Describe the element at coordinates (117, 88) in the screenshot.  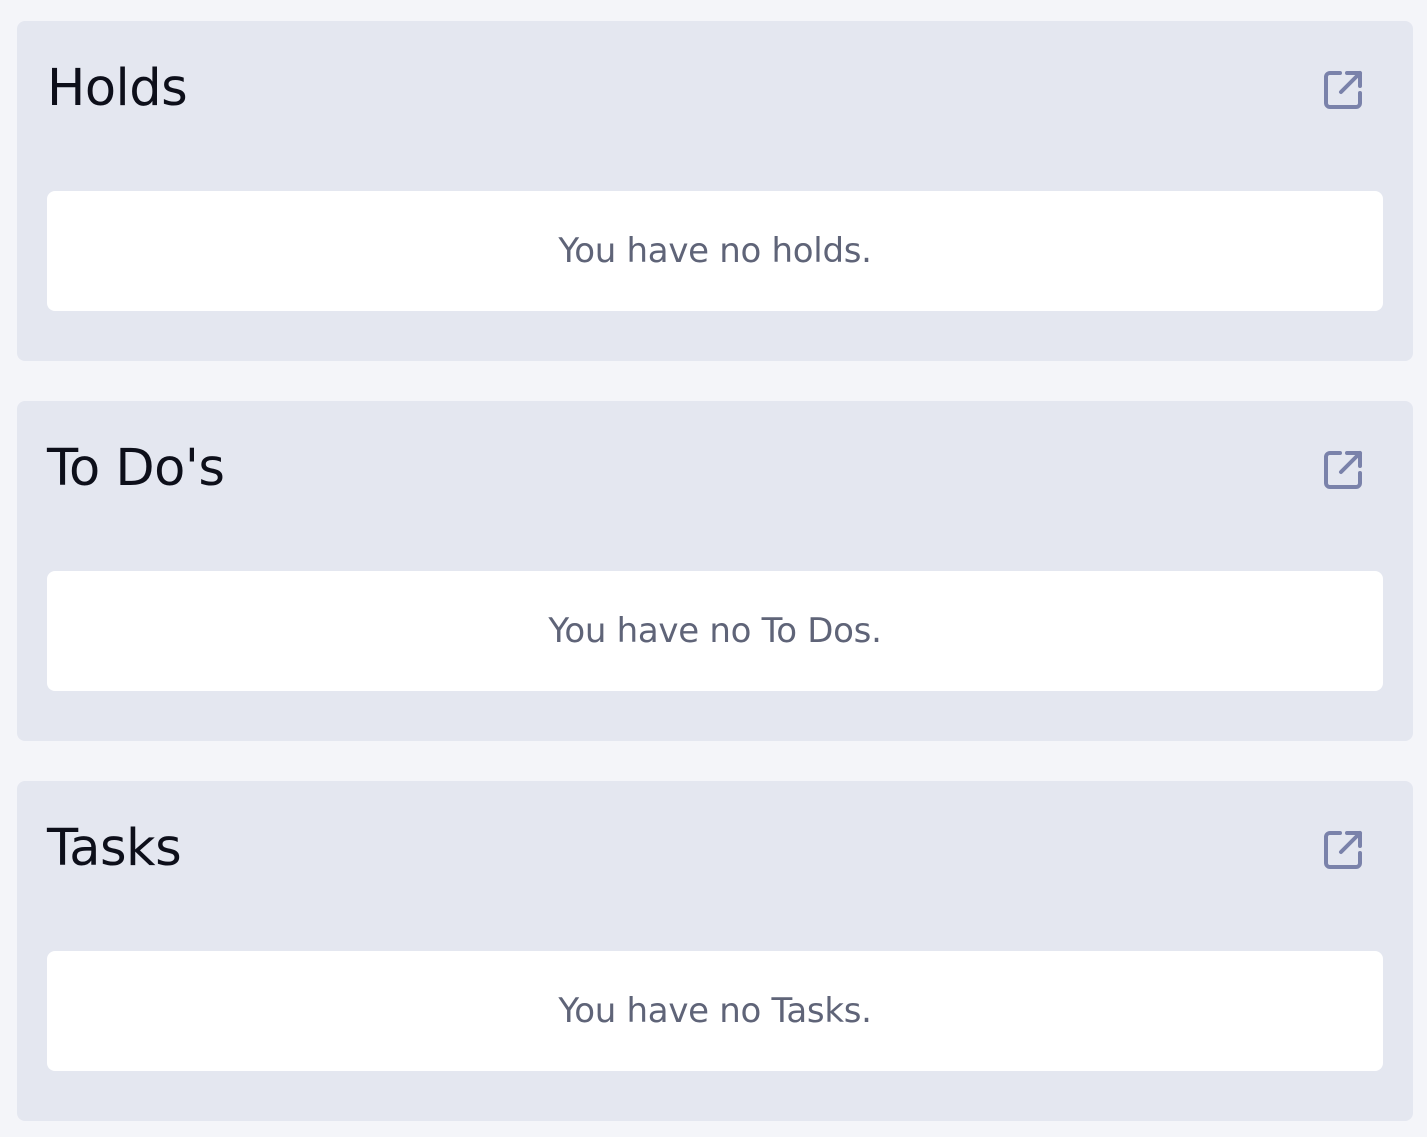
I see `holds-title: Holds` at that location.